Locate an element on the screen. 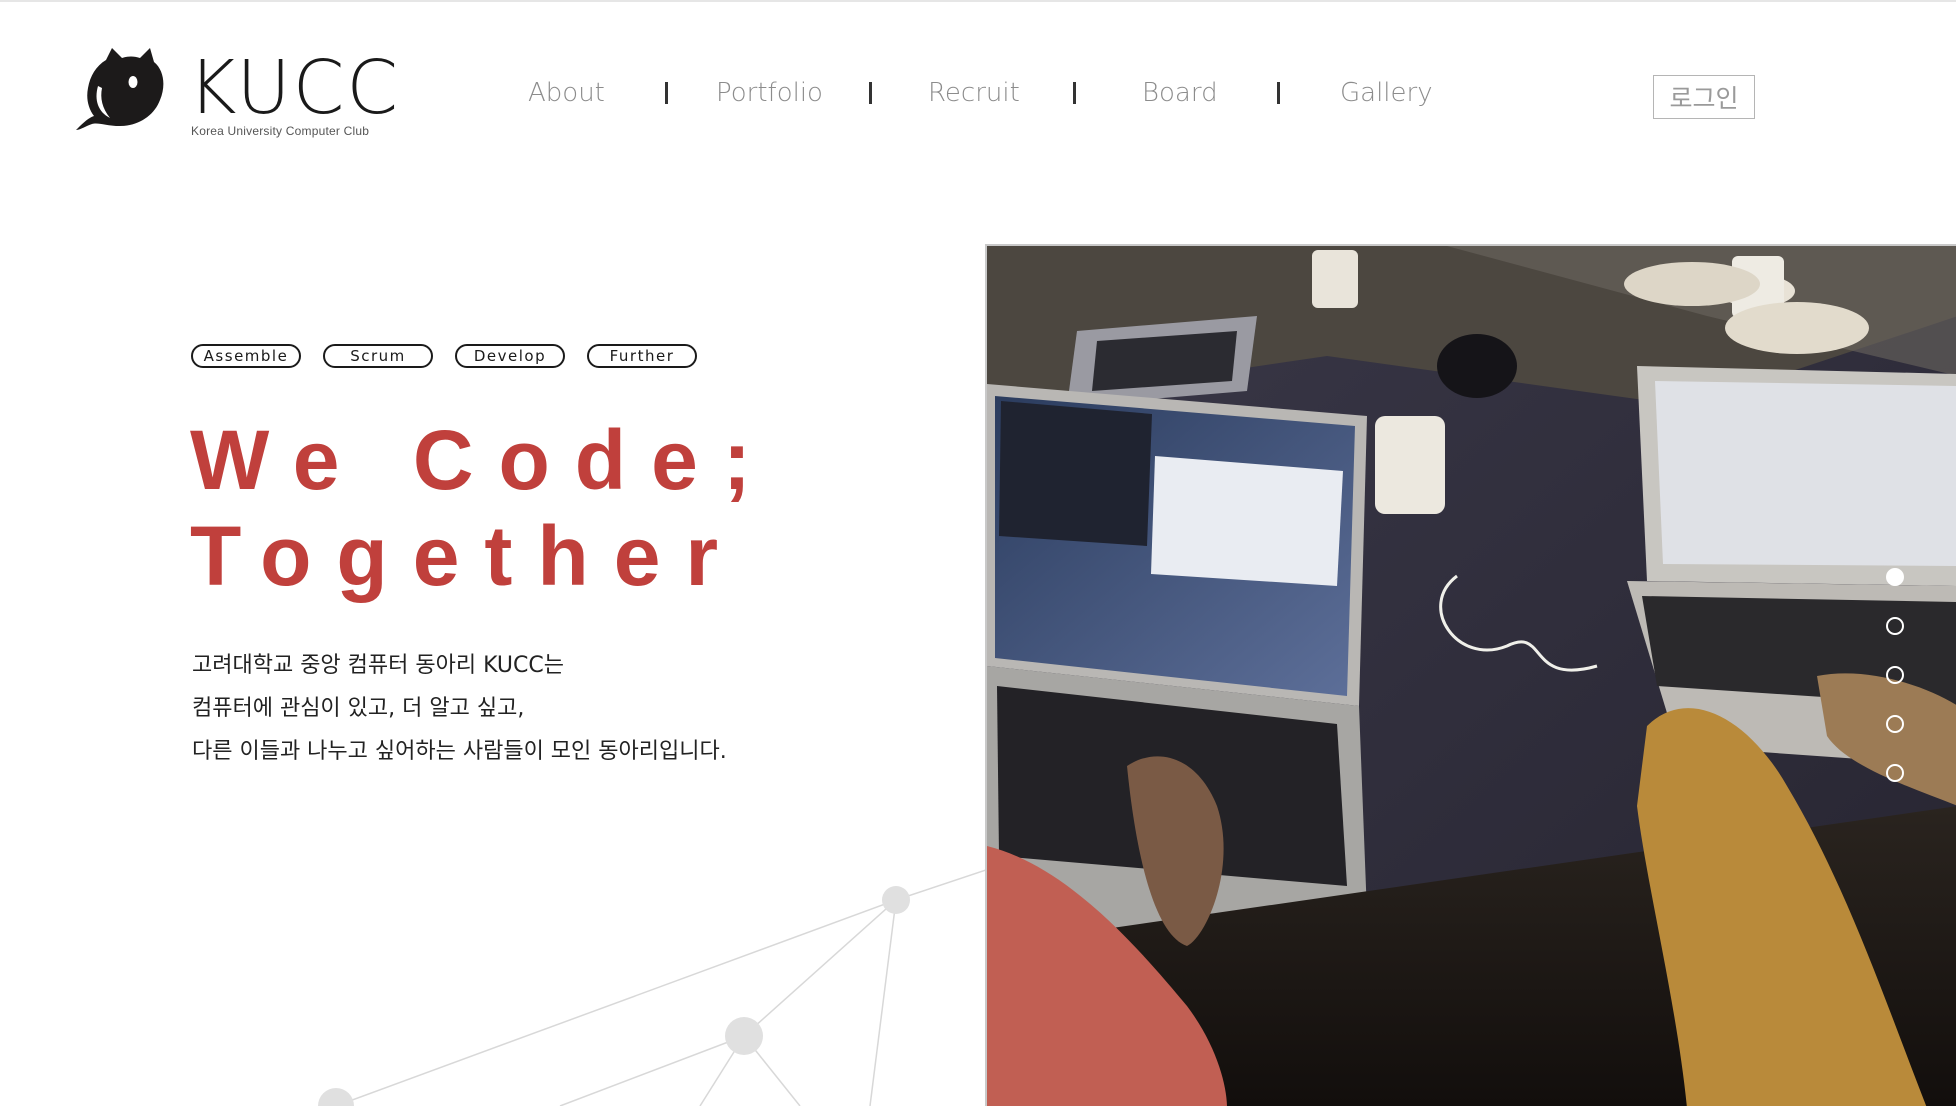 The width and height of the screenshot is (1956, 1106). tag-develop: Develop is located at coordinates (510, 356).